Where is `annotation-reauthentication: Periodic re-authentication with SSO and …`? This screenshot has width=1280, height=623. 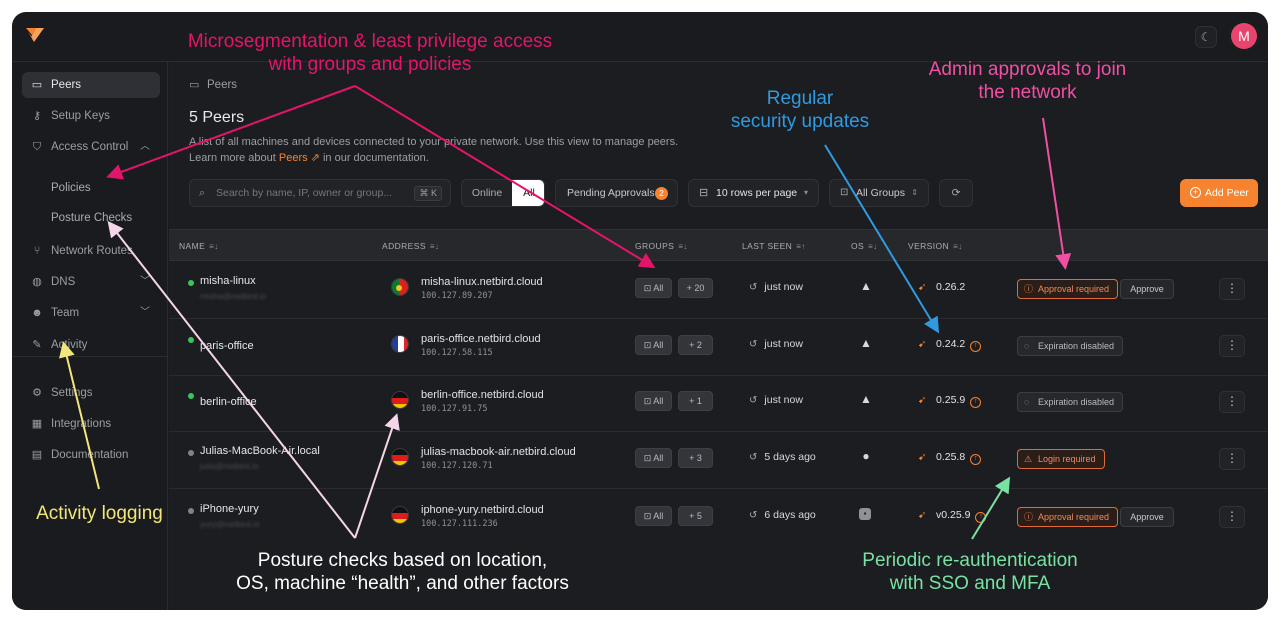 annotation-reauthentication: Periodic re-authentication with SSO and … is located at coordinates (970, 572).